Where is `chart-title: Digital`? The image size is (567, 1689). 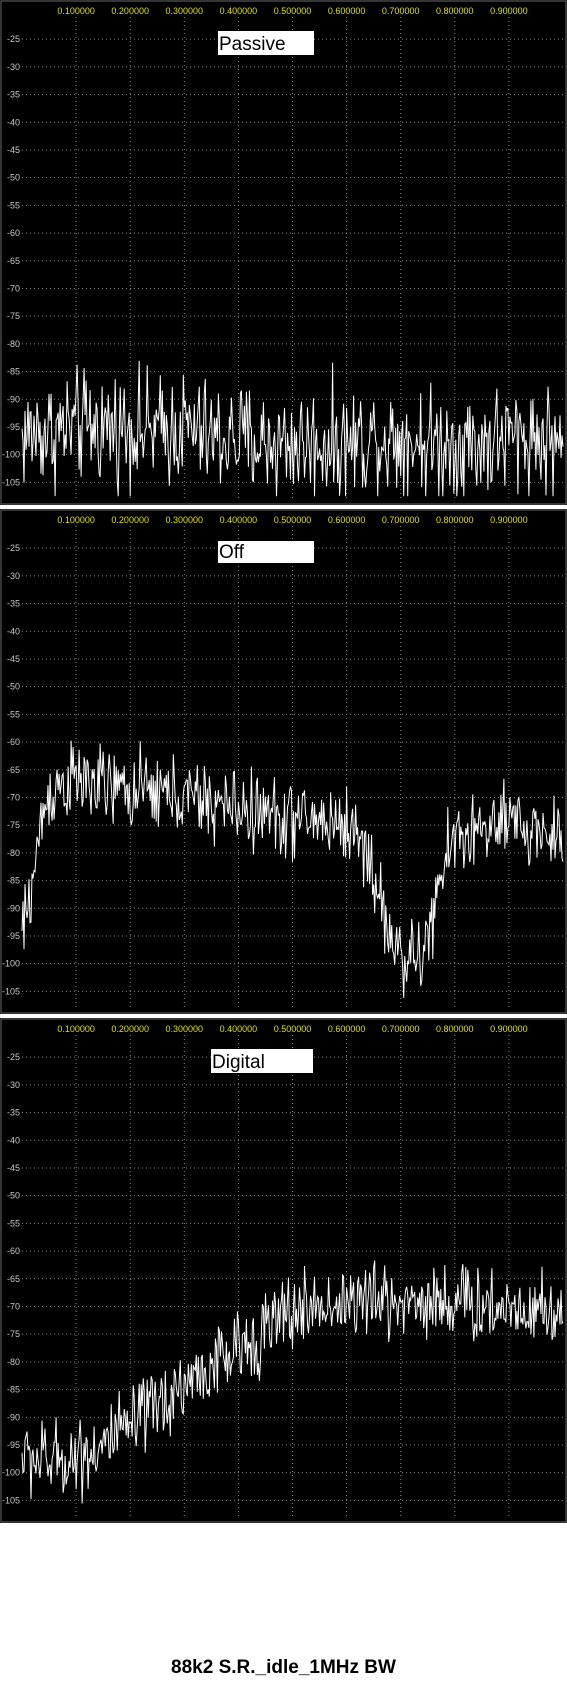
chart-title: Digital is located at coordinates (238, 1062).